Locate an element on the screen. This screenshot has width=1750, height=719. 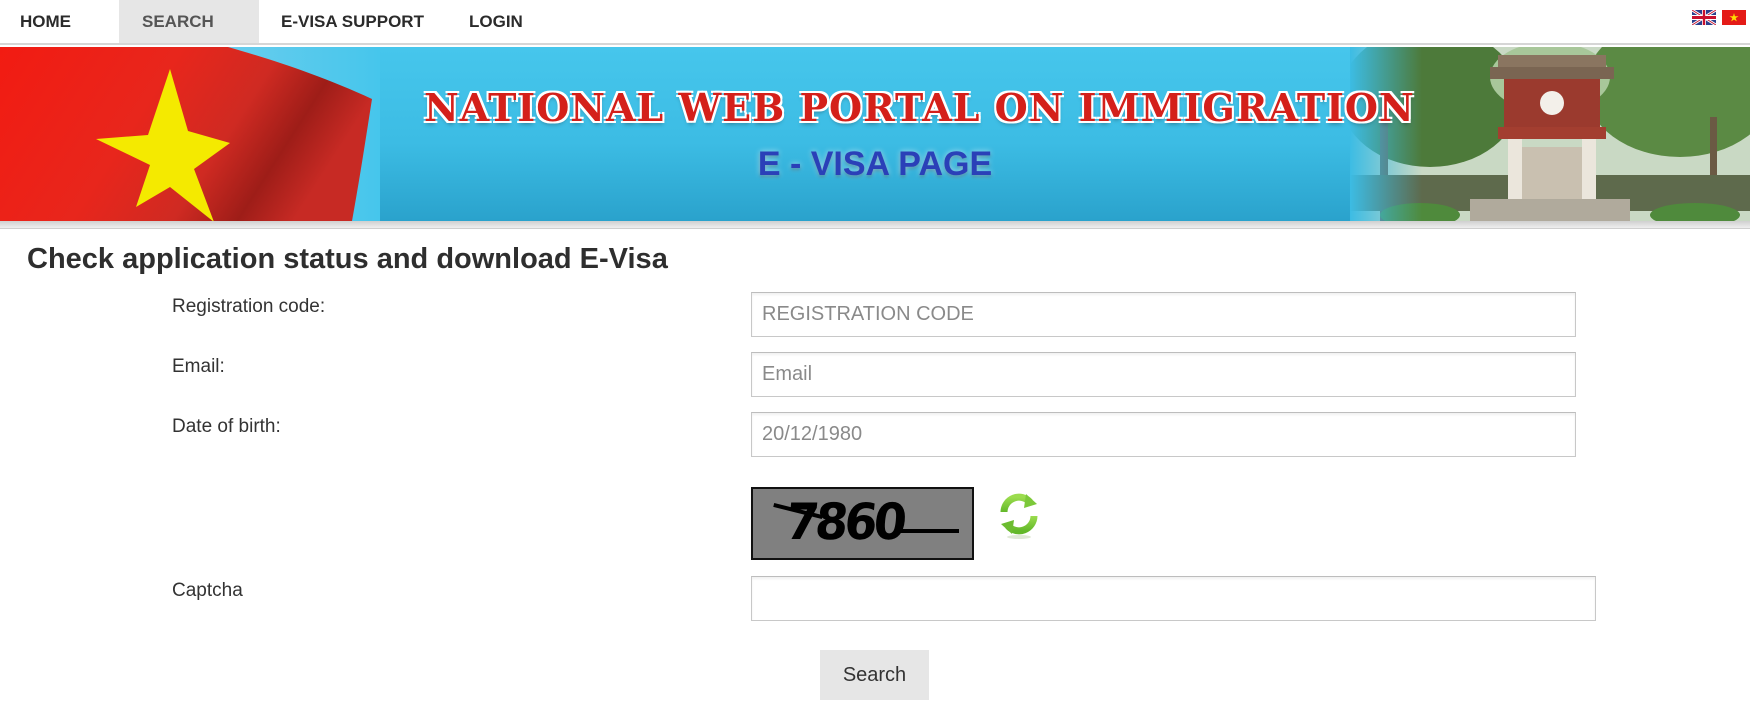
nav-home: HOME is located at coordinates (45, 21).